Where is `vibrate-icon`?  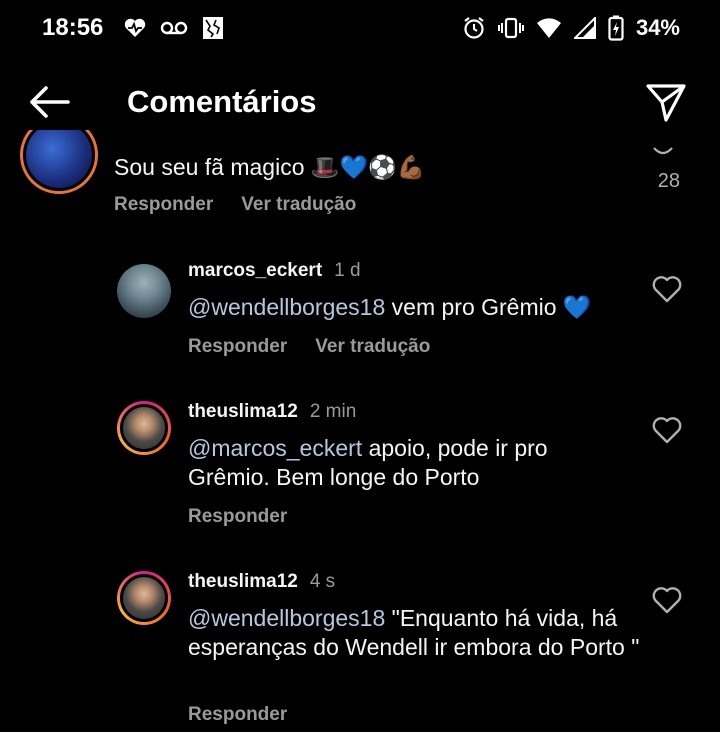
vibrate-icon is located at coordinates (510, 28).